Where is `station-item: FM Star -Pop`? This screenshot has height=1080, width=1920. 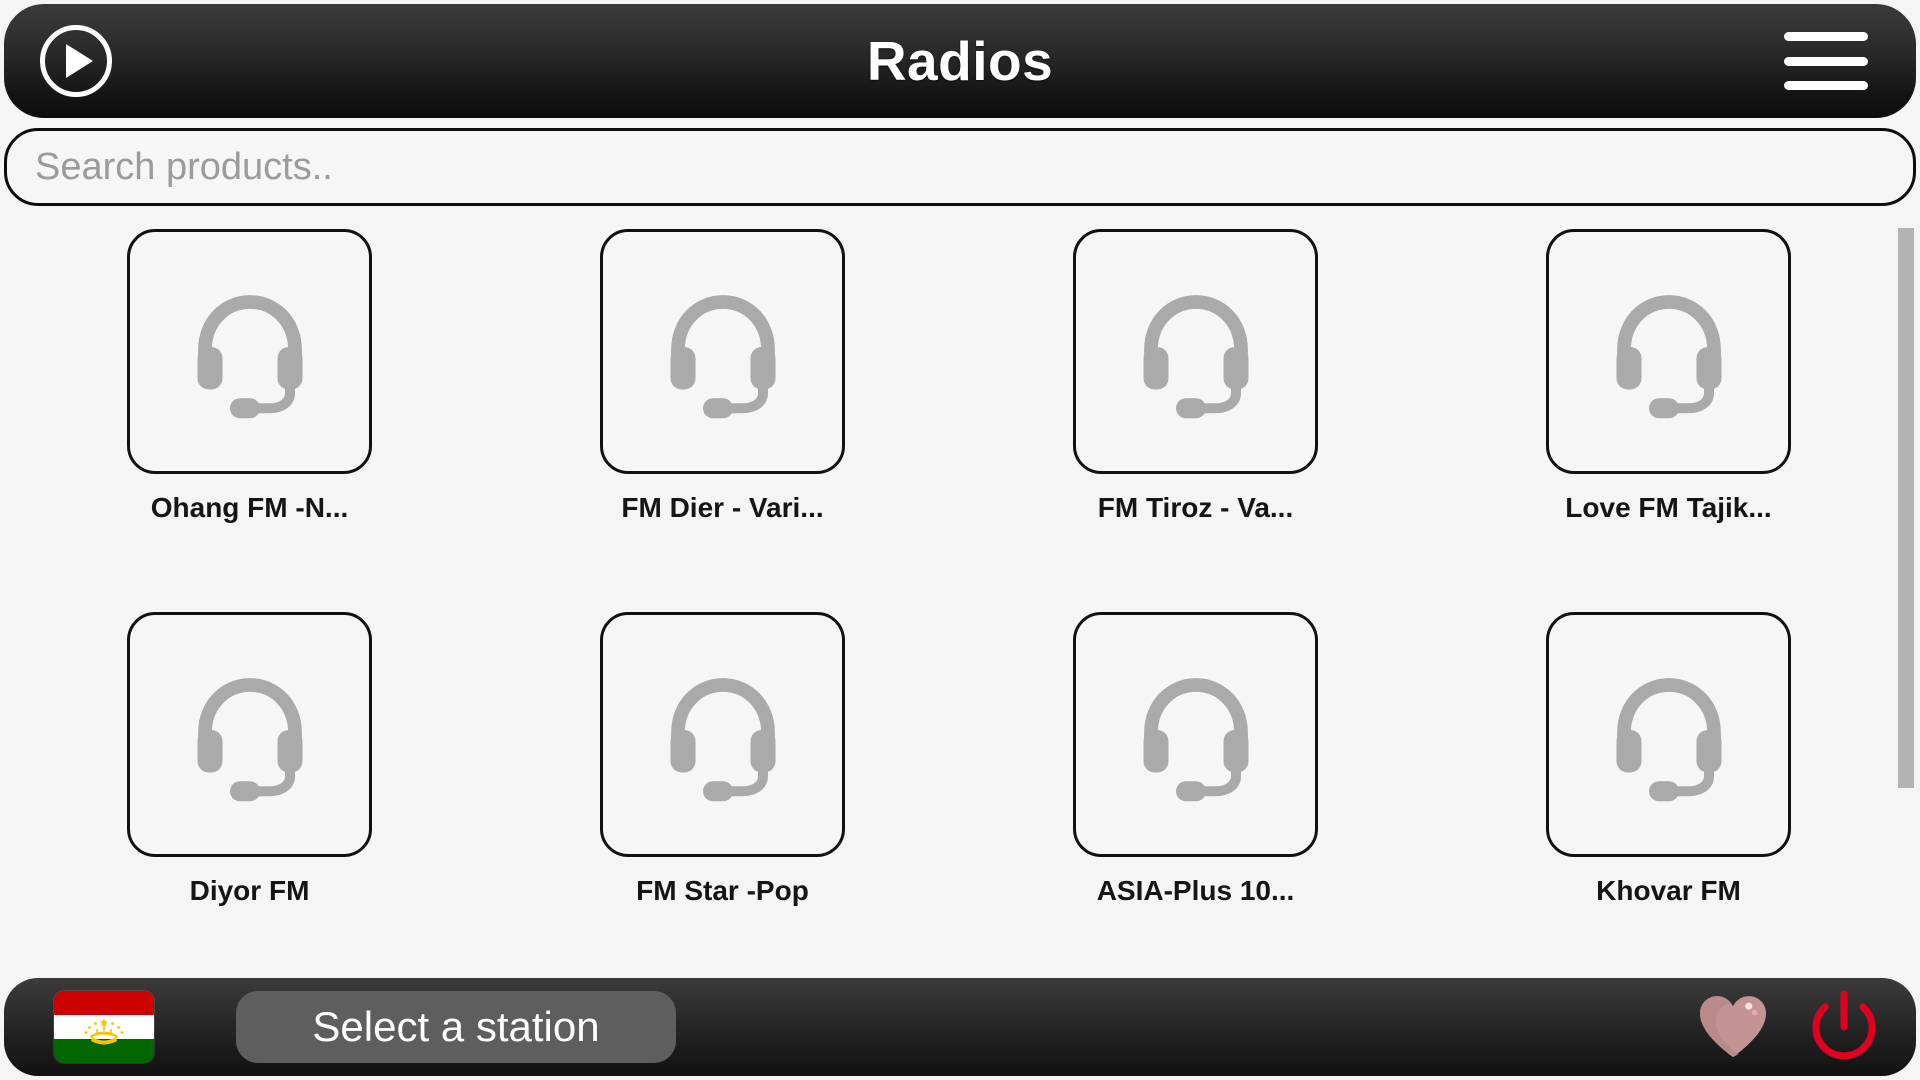
station-item: FM Star -Pop is located at coordinates (722, 759).